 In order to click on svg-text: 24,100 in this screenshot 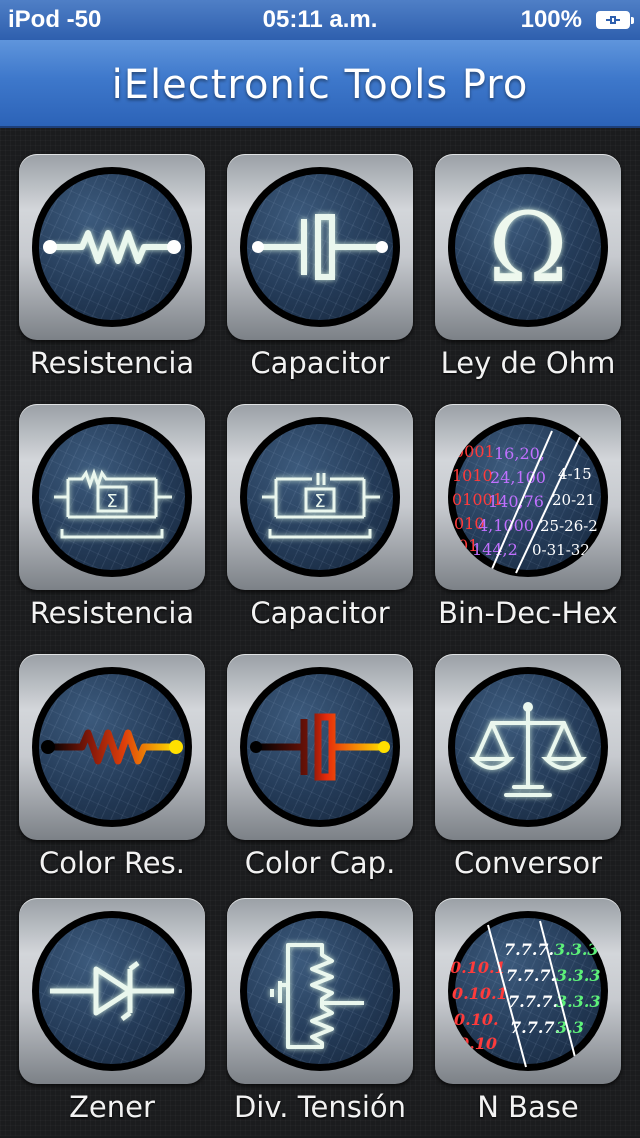, I will do `click(518, 477)`.